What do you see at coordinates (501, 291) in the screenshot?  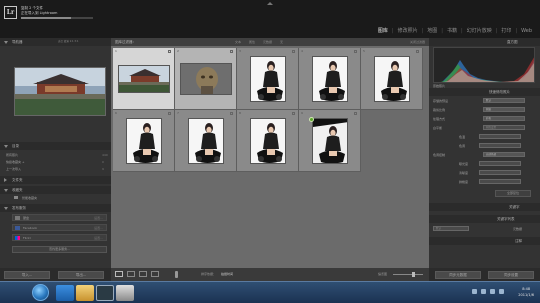 I see `volume-icon` at bounding box center [501, 291].